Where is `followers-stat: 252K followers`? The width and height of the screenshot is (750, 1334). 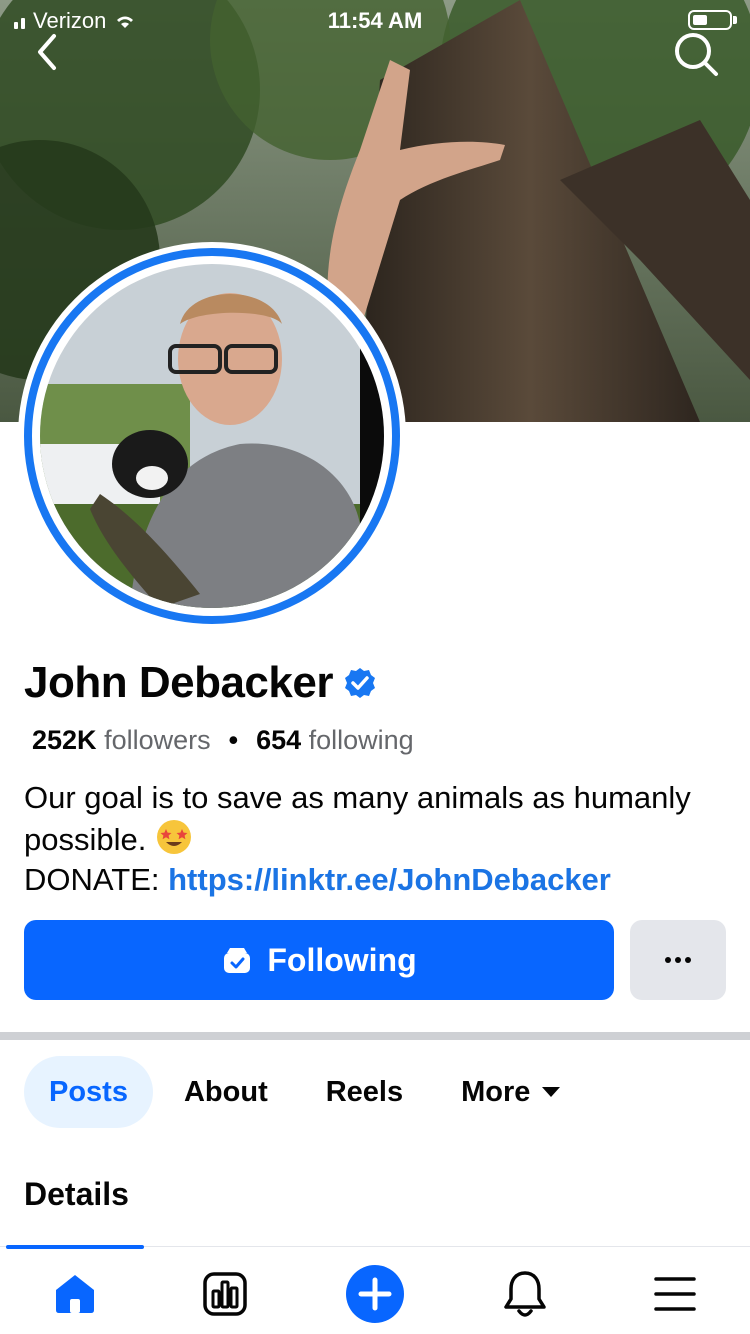 followers-stat: 252K followers is located at coordinates (121, 740).